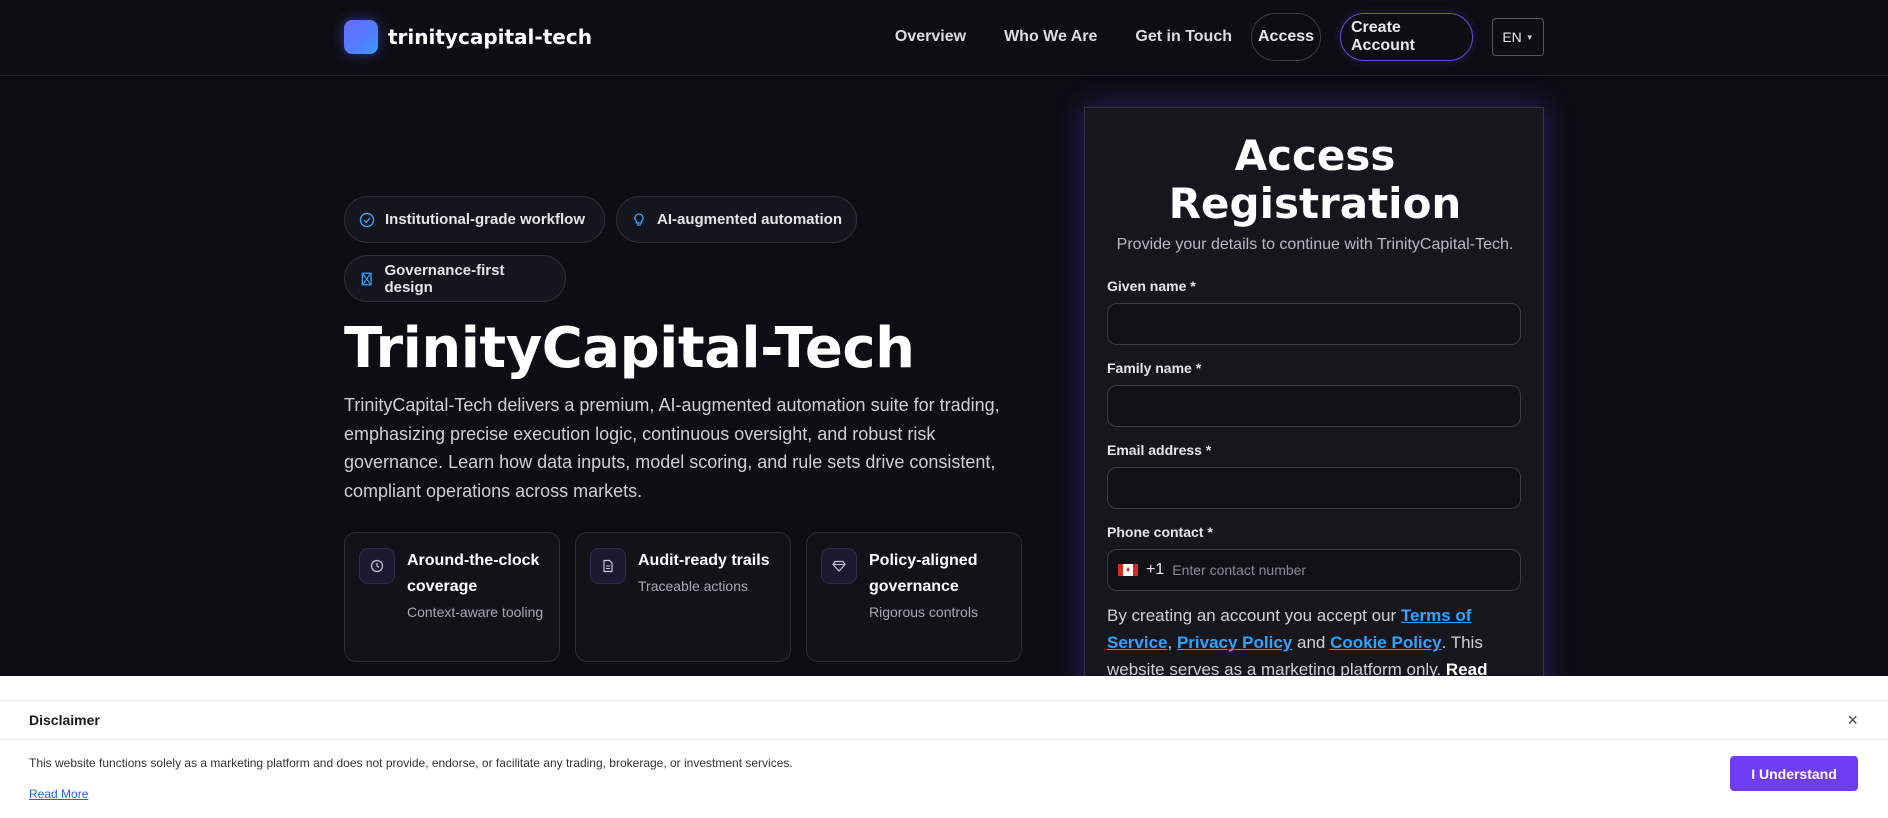  I want to click on form-title: Access Registration, so click(1315, 179).